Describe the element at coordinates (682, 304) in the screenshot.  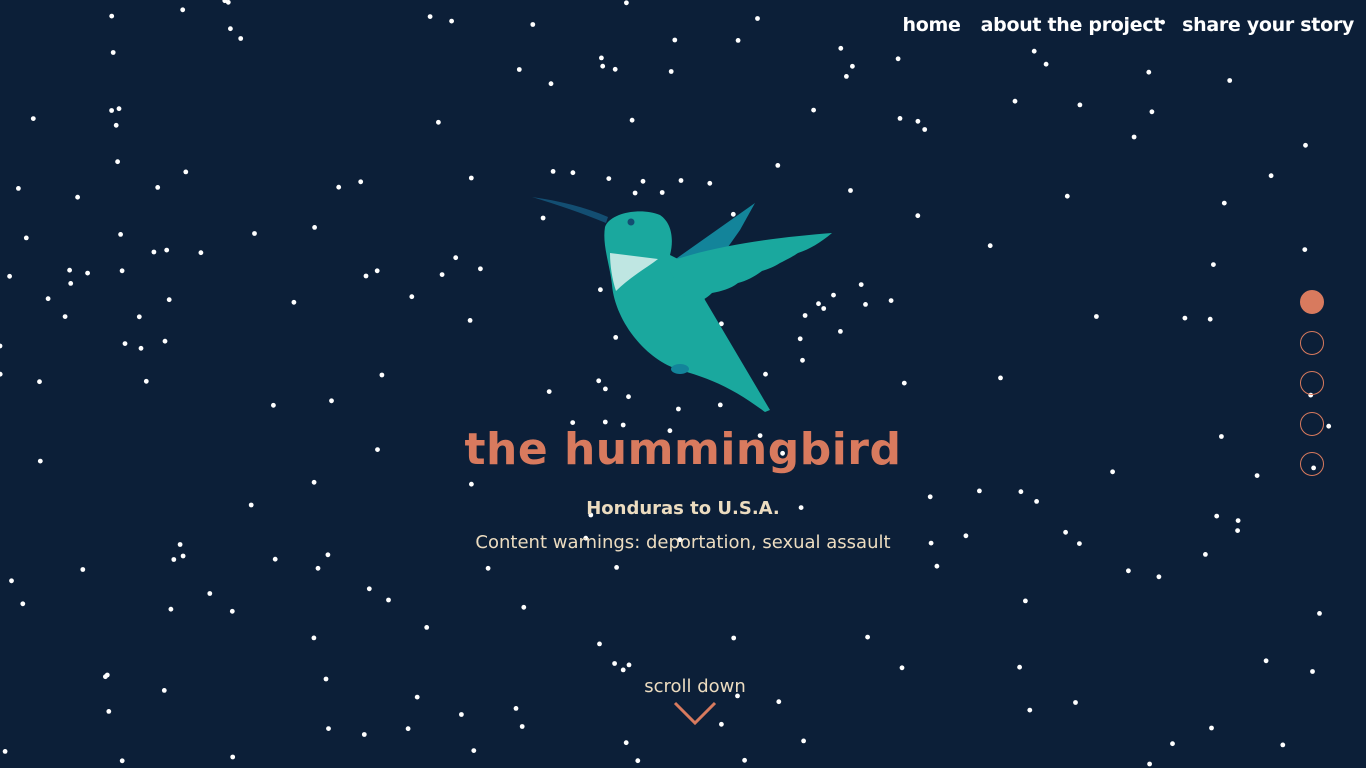
I see `hummingbird-illustration` at that location.